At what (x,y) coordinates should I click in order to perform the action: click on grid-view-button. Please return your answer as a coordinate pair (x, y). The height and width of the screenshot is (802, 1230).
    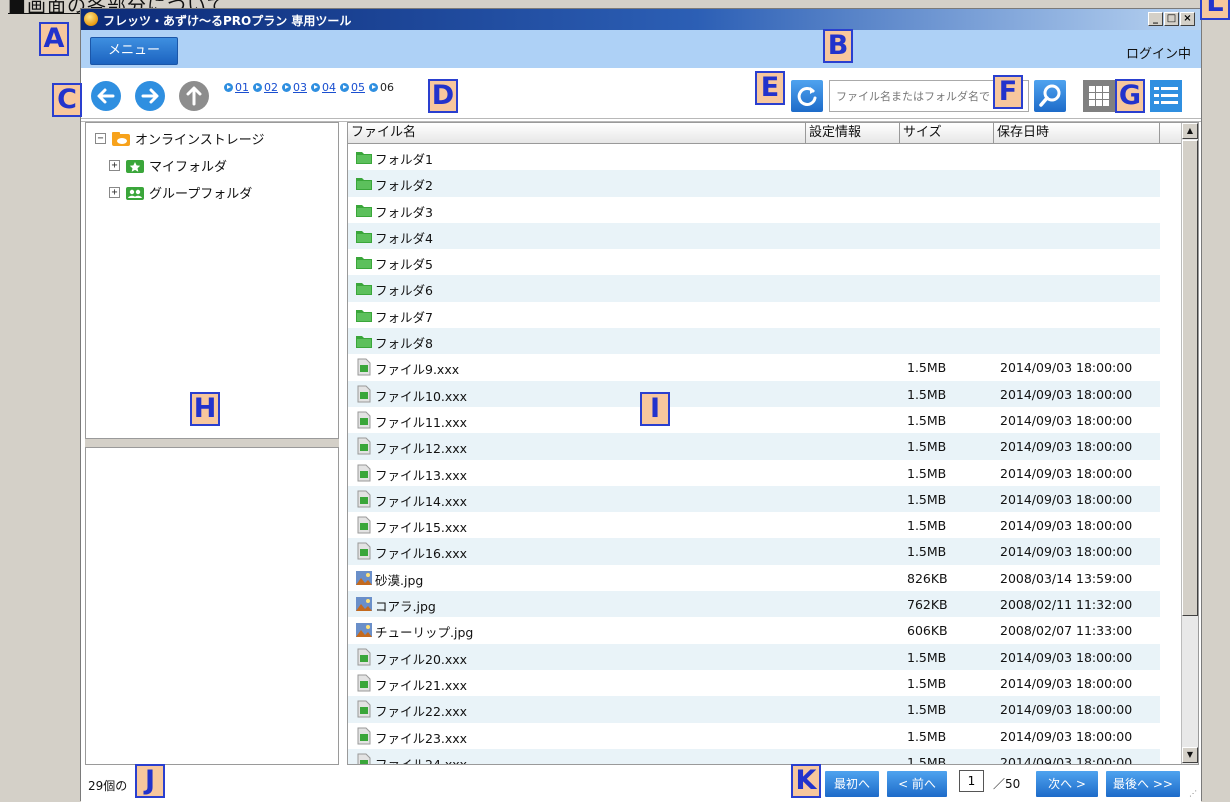
    Looking at the image, I should click on (1099, 96).